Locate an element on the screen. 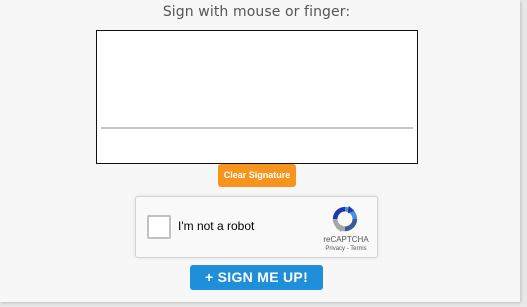 The image size is (527, 307). clear-signature-button: Clear Signature is located at coordinates (257, 175).